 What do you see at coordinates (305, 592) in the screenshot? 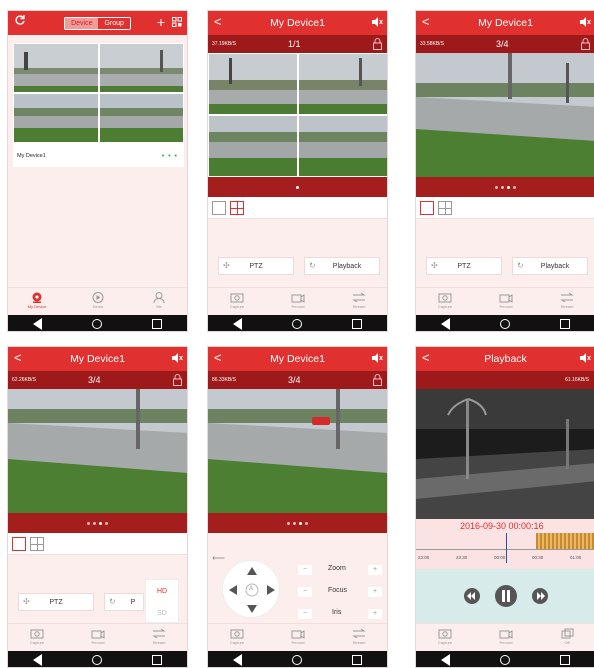
I see `focus-minus-button: −` at bounding box center [305, 592].